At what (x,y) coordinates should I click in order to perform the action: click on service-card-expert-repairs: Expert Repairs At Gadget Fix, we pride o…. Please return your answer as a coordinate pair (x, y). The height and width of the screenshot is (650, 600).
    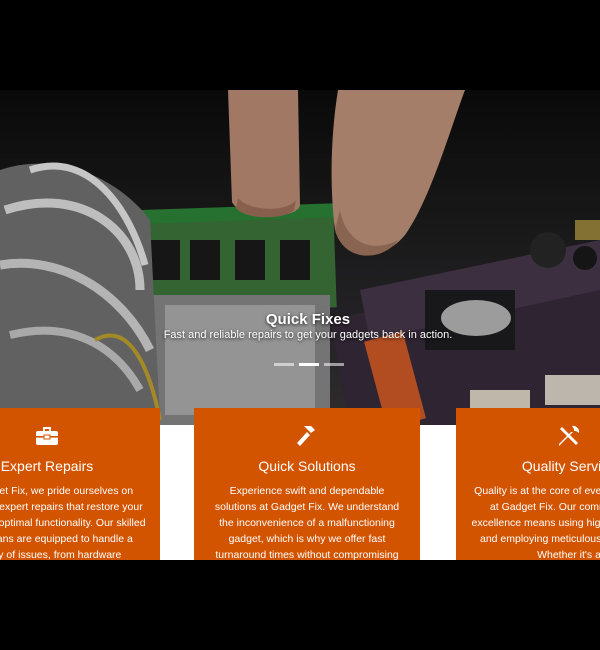
    Looking at the image, I should click on (80, 484).